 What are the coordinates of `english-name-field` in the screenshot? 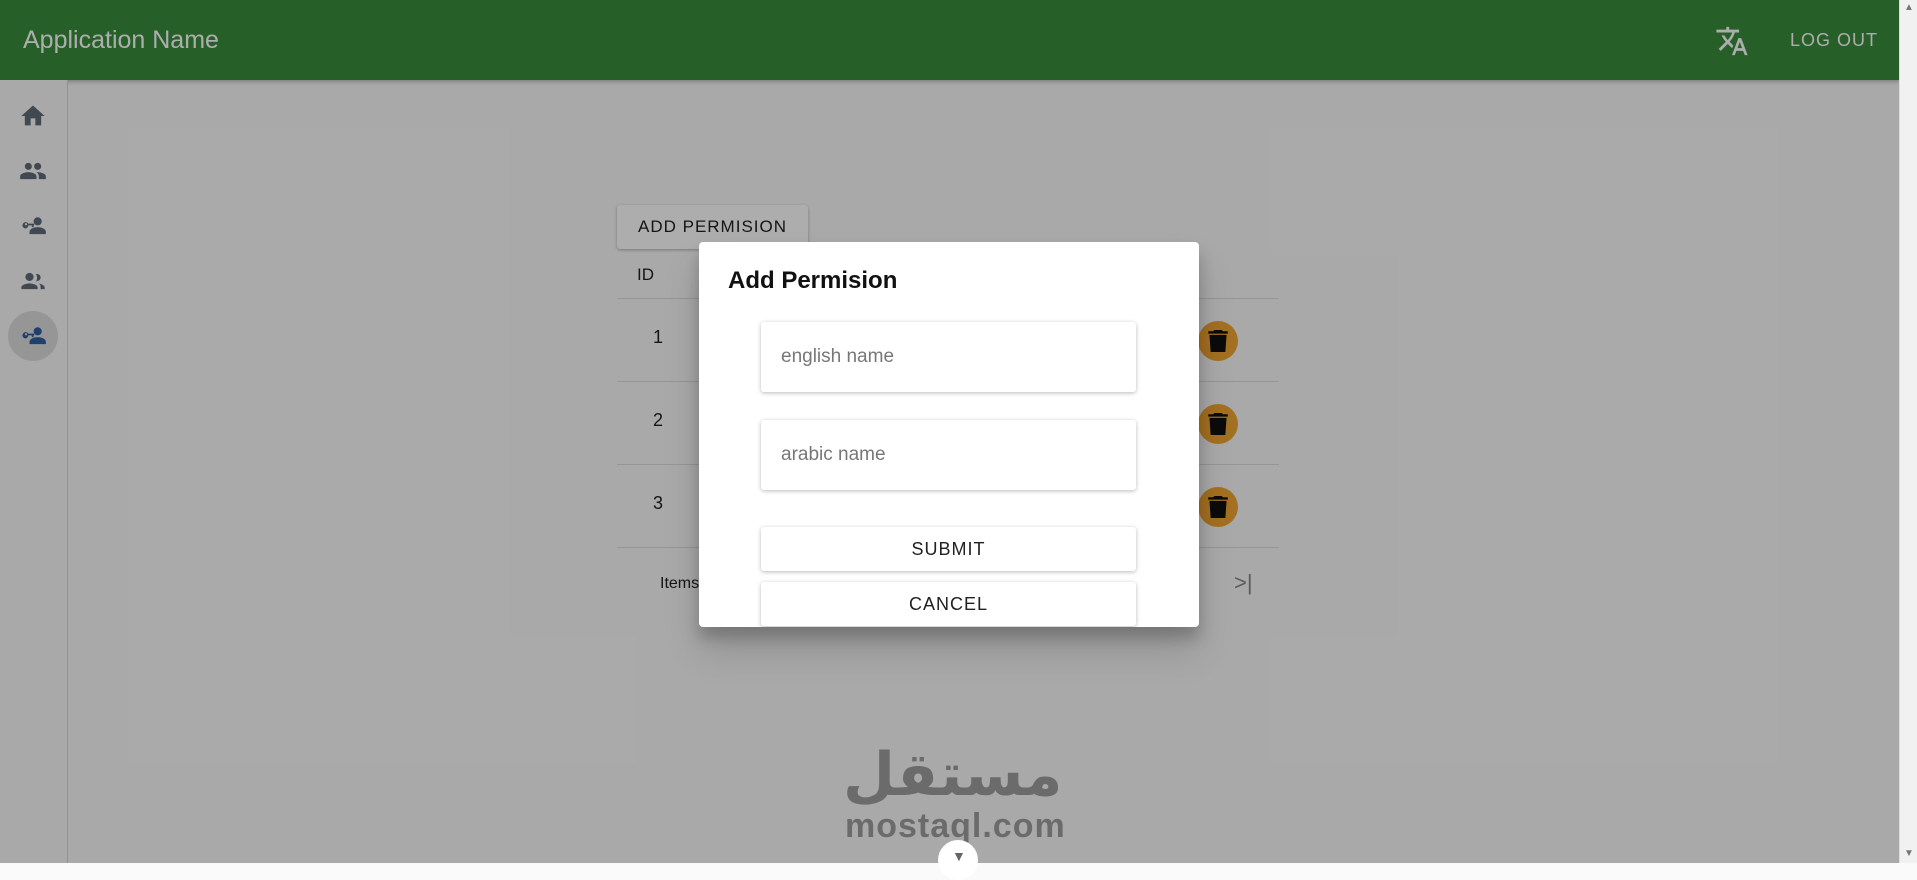 It's located at (948, 357).